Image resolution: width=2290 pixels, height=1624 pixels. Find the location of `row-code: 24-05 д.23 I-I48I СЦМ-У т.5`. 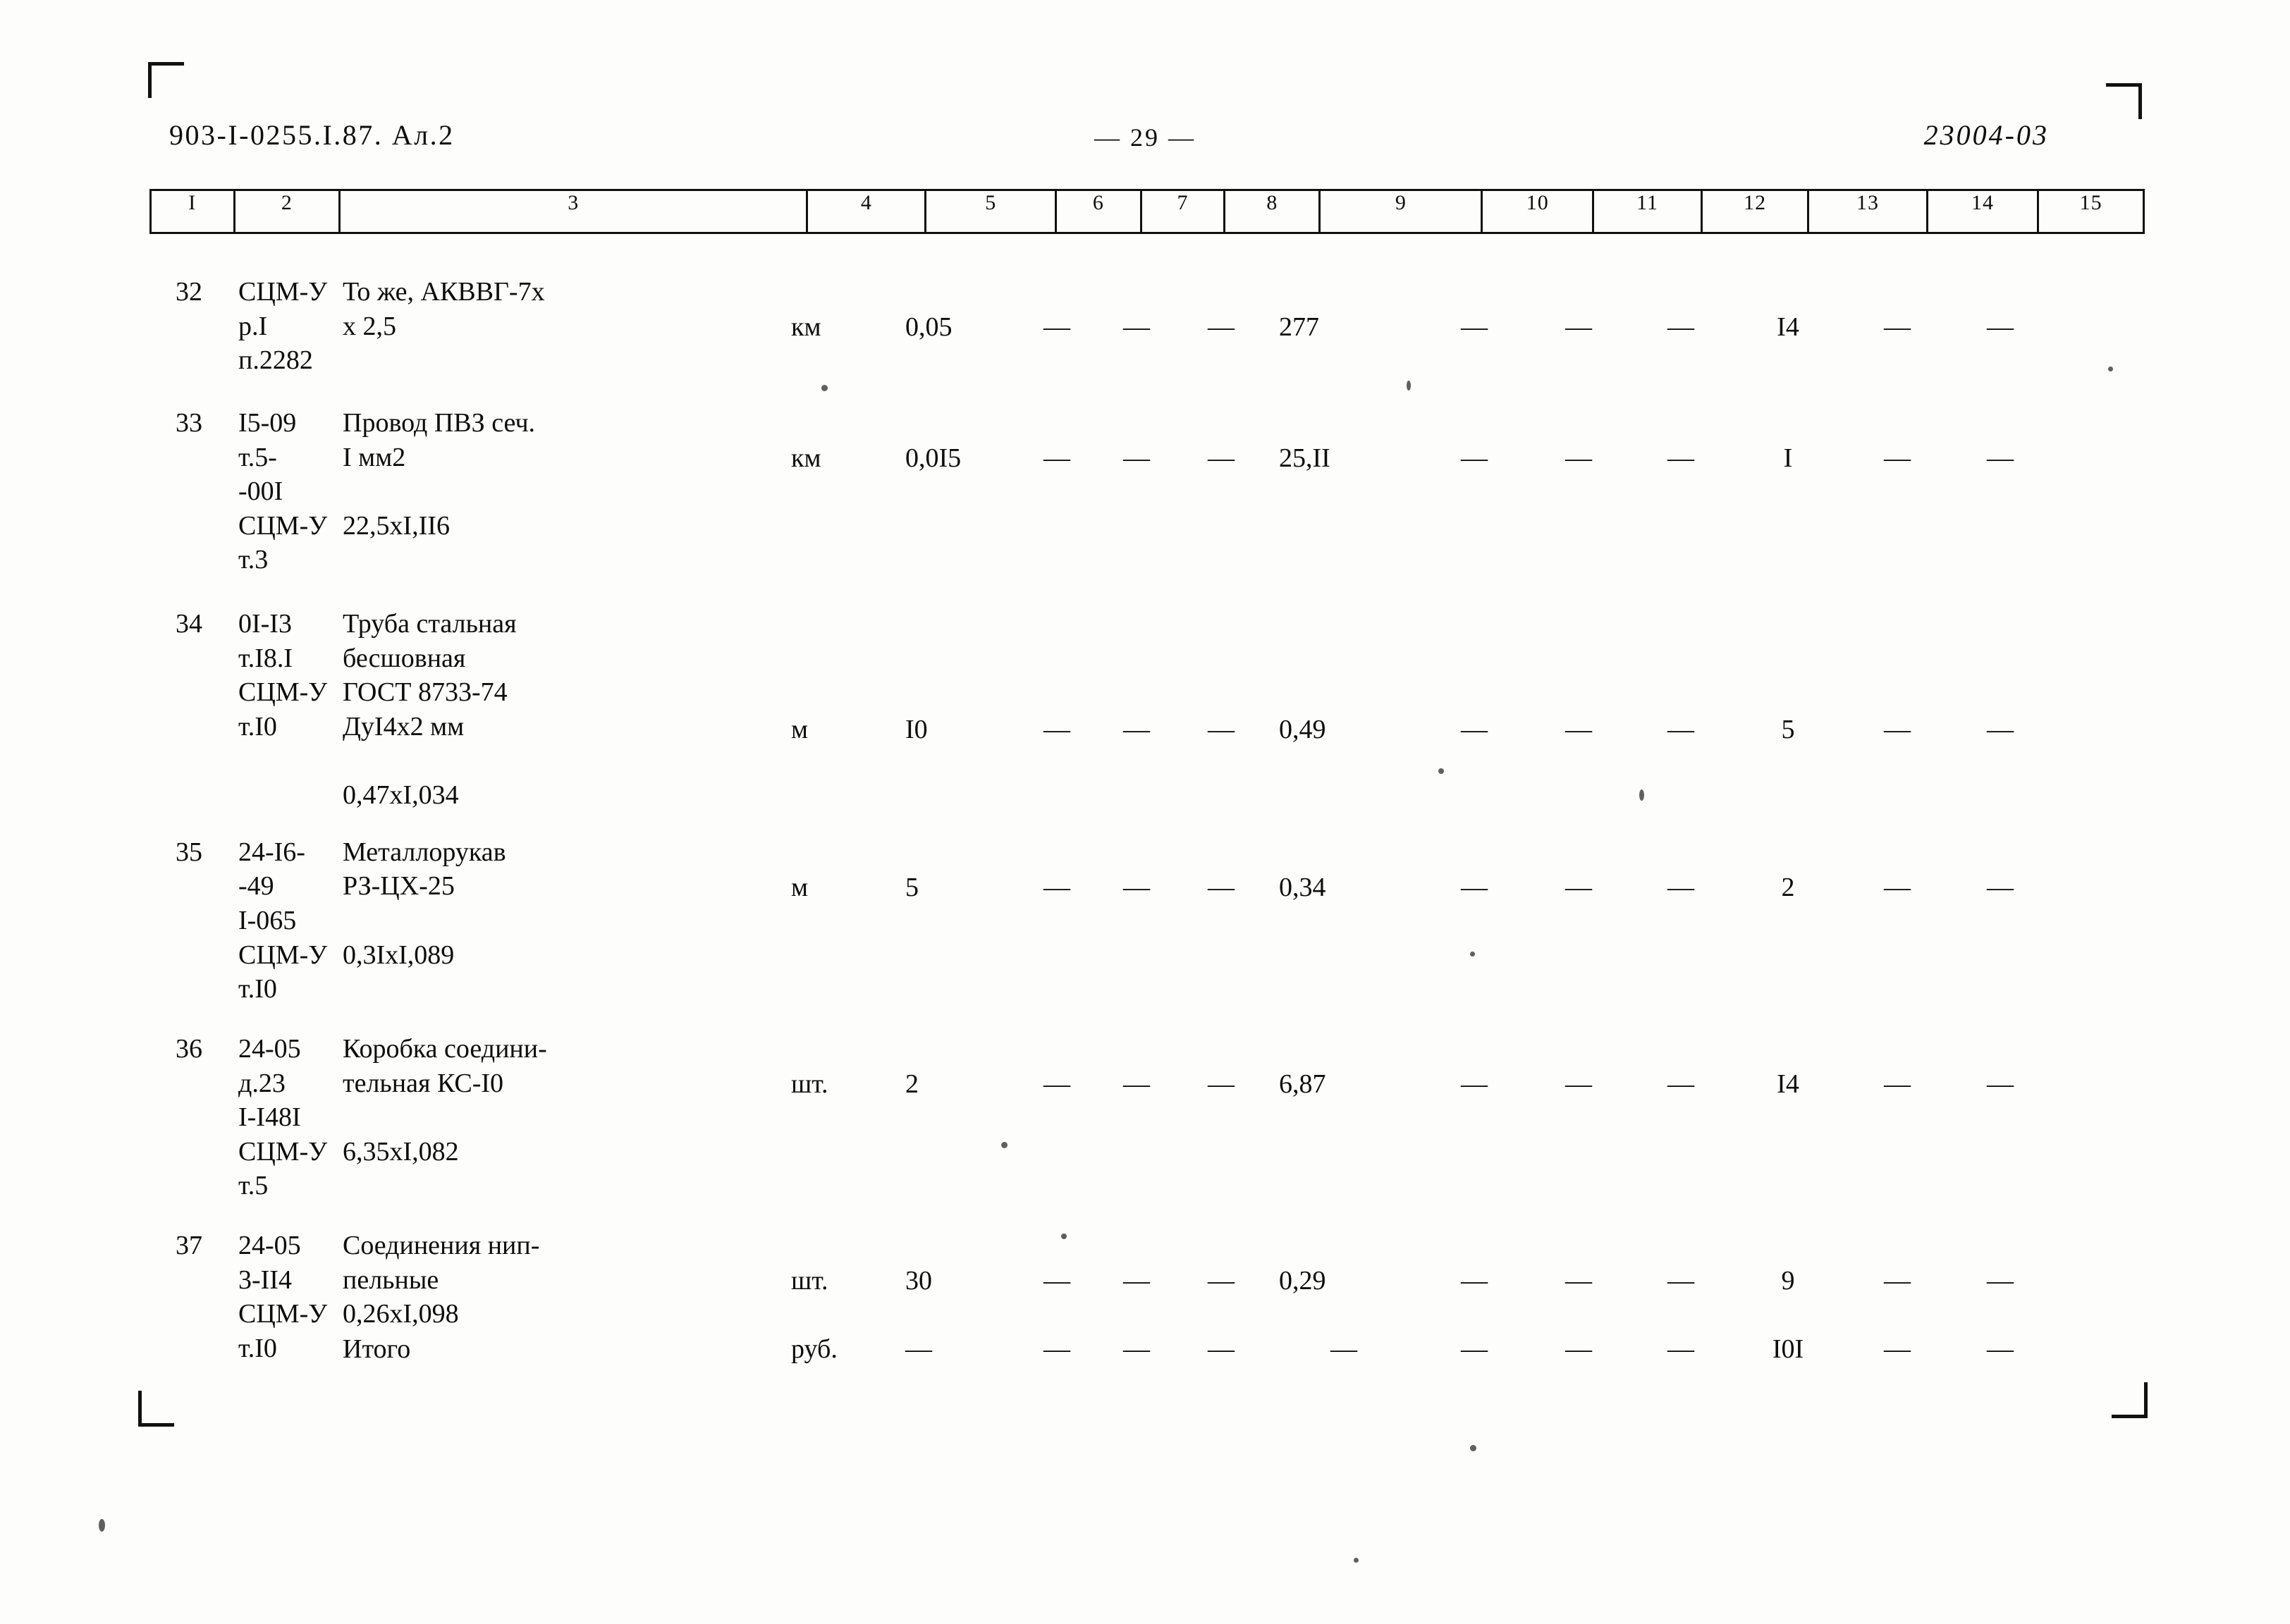

row-code: 24-05 д.23 I-I48I СЦМ-У т.5 is located at coordinates (283, 1117).